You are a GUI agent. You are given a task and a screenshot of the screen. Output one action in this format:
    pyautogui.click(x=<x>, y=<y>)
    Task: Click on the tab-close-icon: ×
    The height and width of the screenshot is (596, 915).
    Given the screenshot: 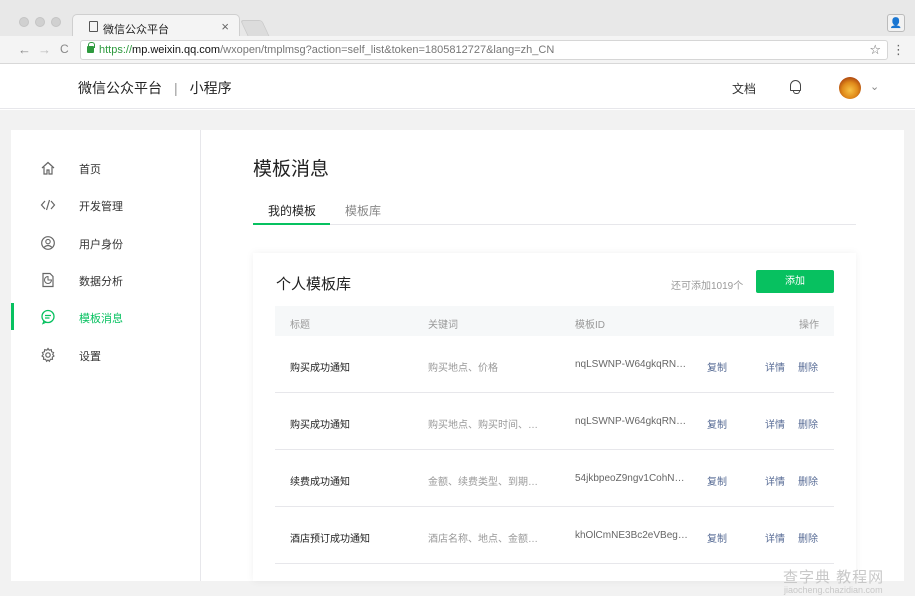 What is the action you would take?
    pyautogui.click(x=225, y=26)
    